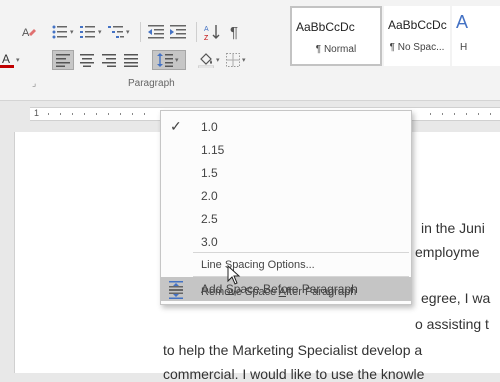 Image resolution: width=500 pixels, height=382 pixels. What do you see at coordinates (151, 83) in the screenshot?
I see `paragraph-group-label: Paragraph` at bounding box center [151, 83].